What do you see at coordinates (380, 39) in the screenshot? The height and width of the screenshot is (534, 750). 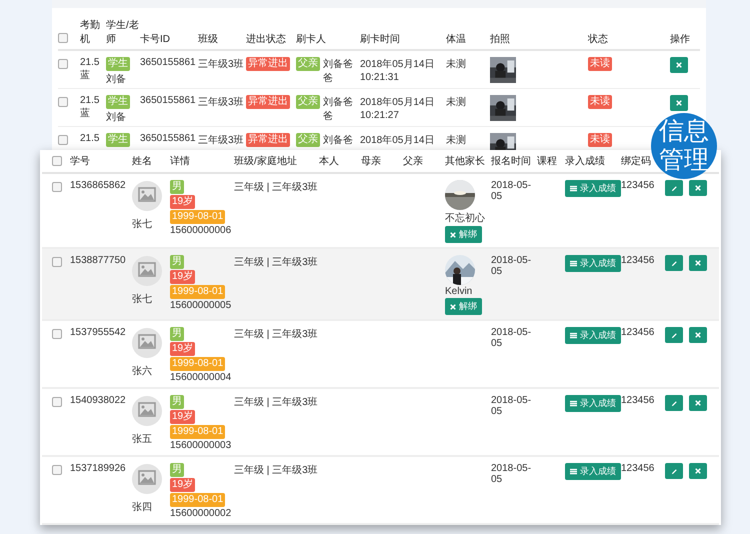 I see `column-header: 刷卡时间` at bounding box center [380, 39].